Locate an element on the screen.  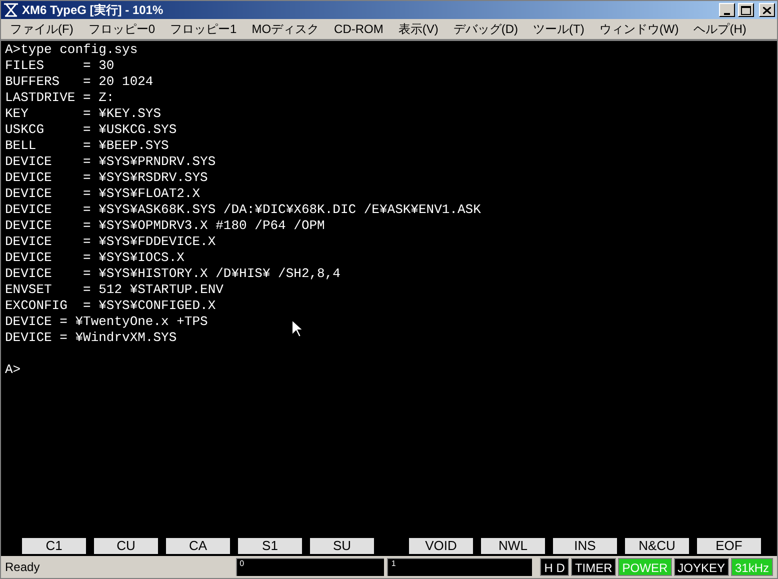
terminal-line: DEVICE = ¥SYS¥RSDRV.SYS is located at coordinates (106, 178).